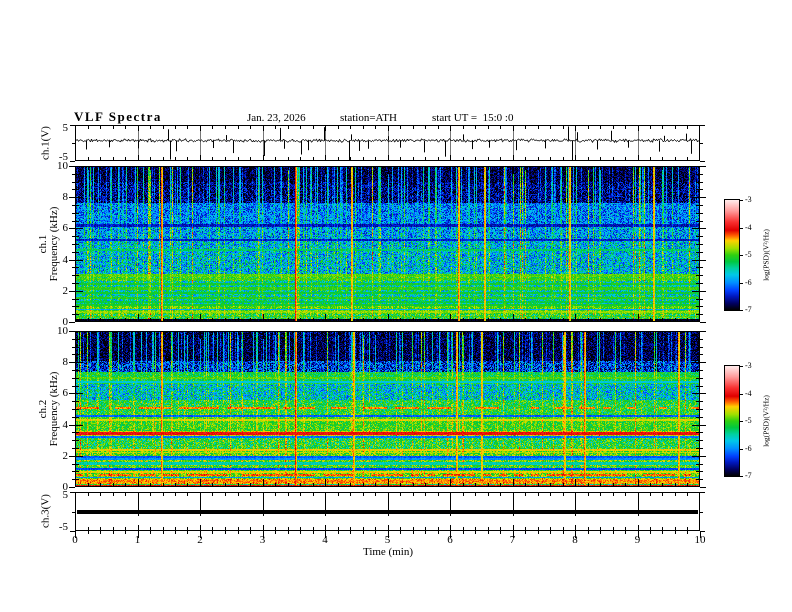  I want to click on figure-date: Jan. 23, 2026, so click(276, 118).